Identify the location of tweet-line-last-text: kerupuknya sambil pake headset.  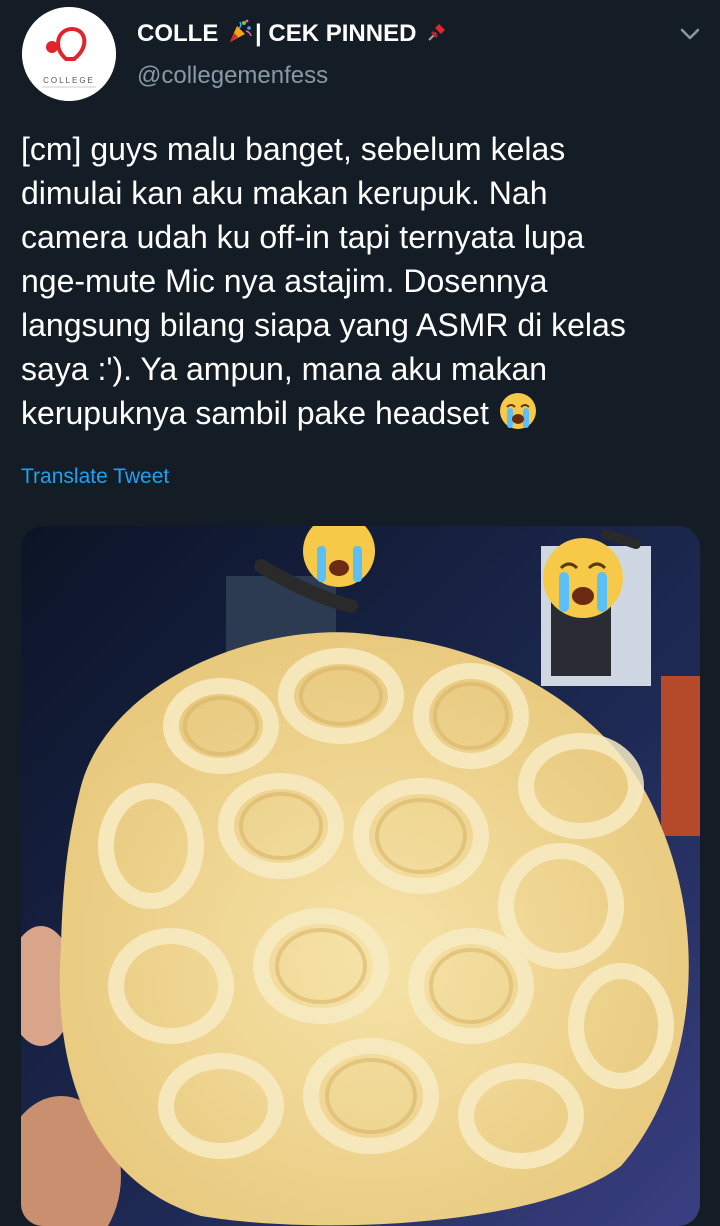
(255, 413).